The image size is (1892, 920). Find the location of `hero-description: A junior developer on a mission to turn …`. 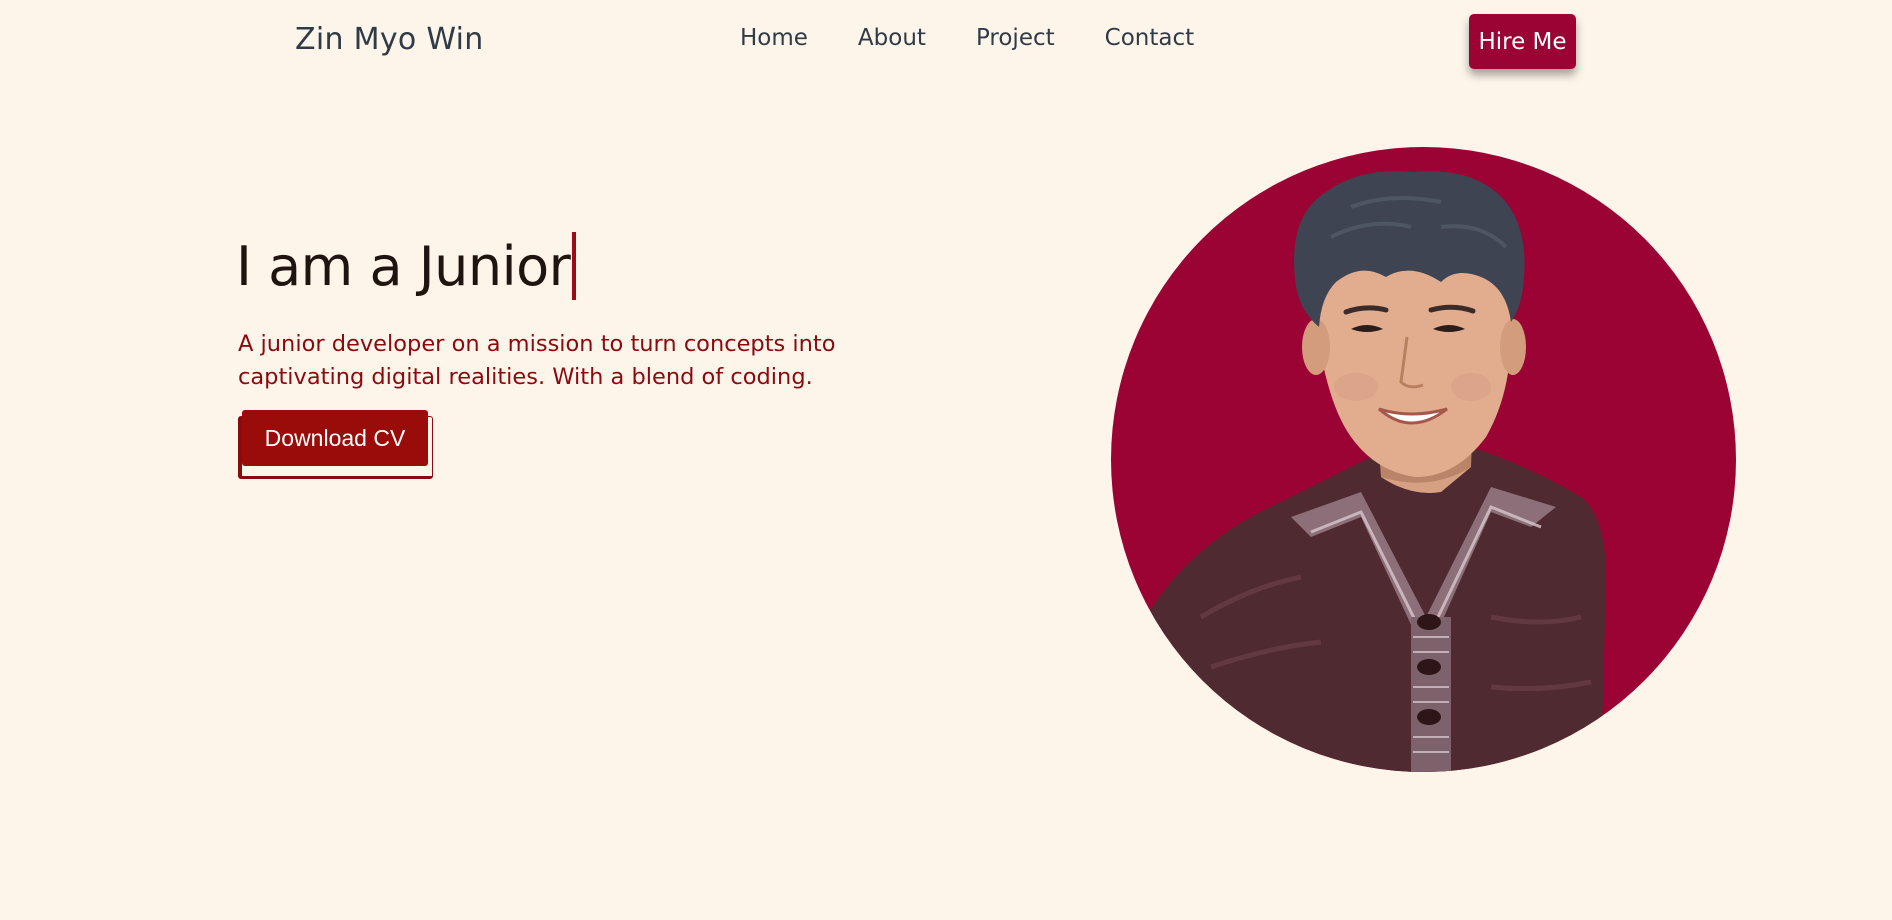

hero-description: A junior developer on a mission to turn … is located at coordinates (537, 360).